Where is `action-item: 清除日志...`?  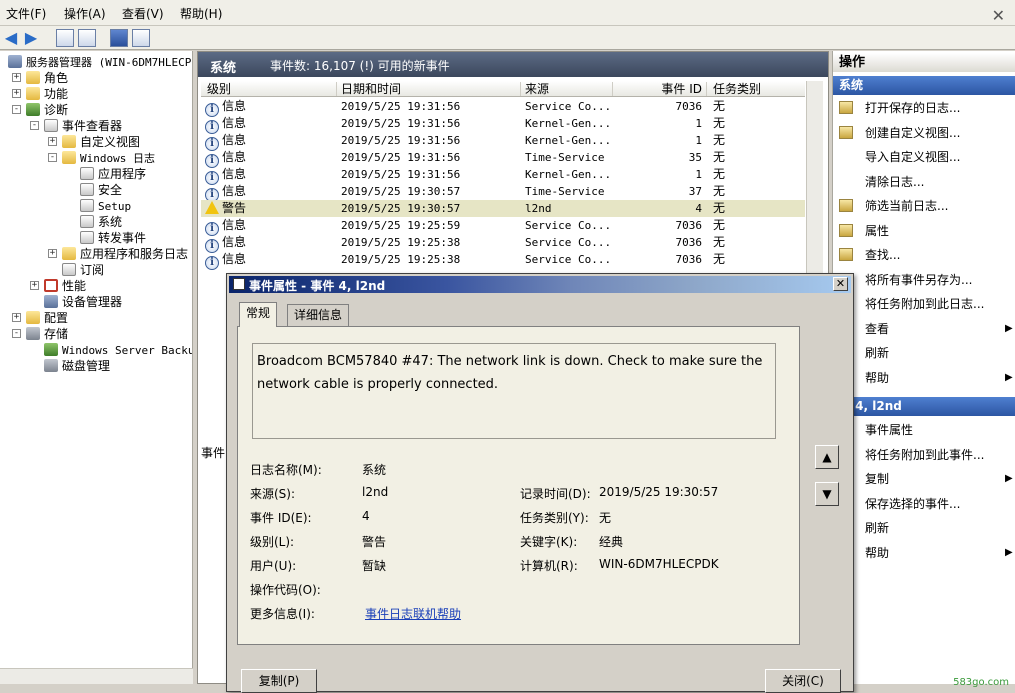
action-item: 清除日志... is located at coordinates (894, 182).